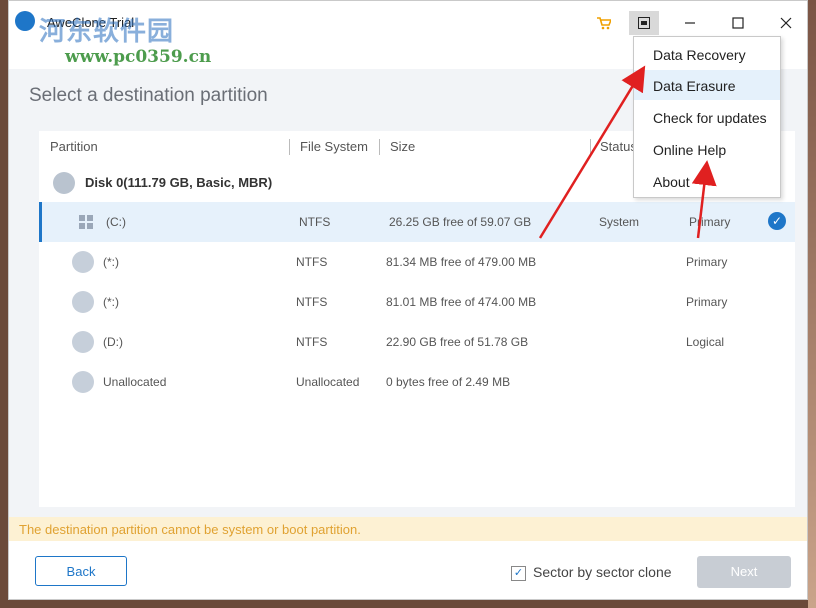  I want to click on disk-icon, so click(64, 183).